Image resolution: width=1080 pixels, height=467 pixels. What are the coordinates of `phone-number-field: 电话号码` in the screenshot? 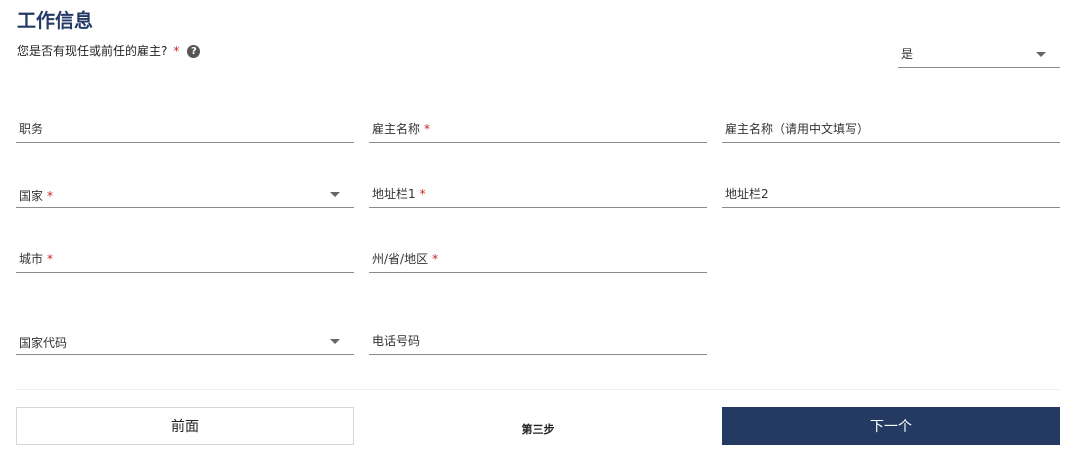 It's located at (538, 343).